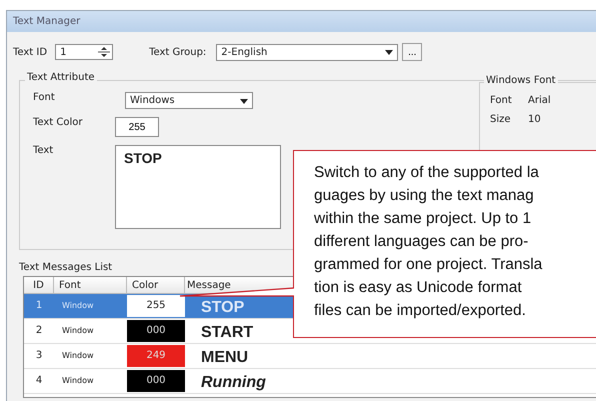 The height and width of the screenshot is (401, 596). Describe the element at coordinates (39, 356) in the screenshot. I see `table-cell-text: 3` at that location.